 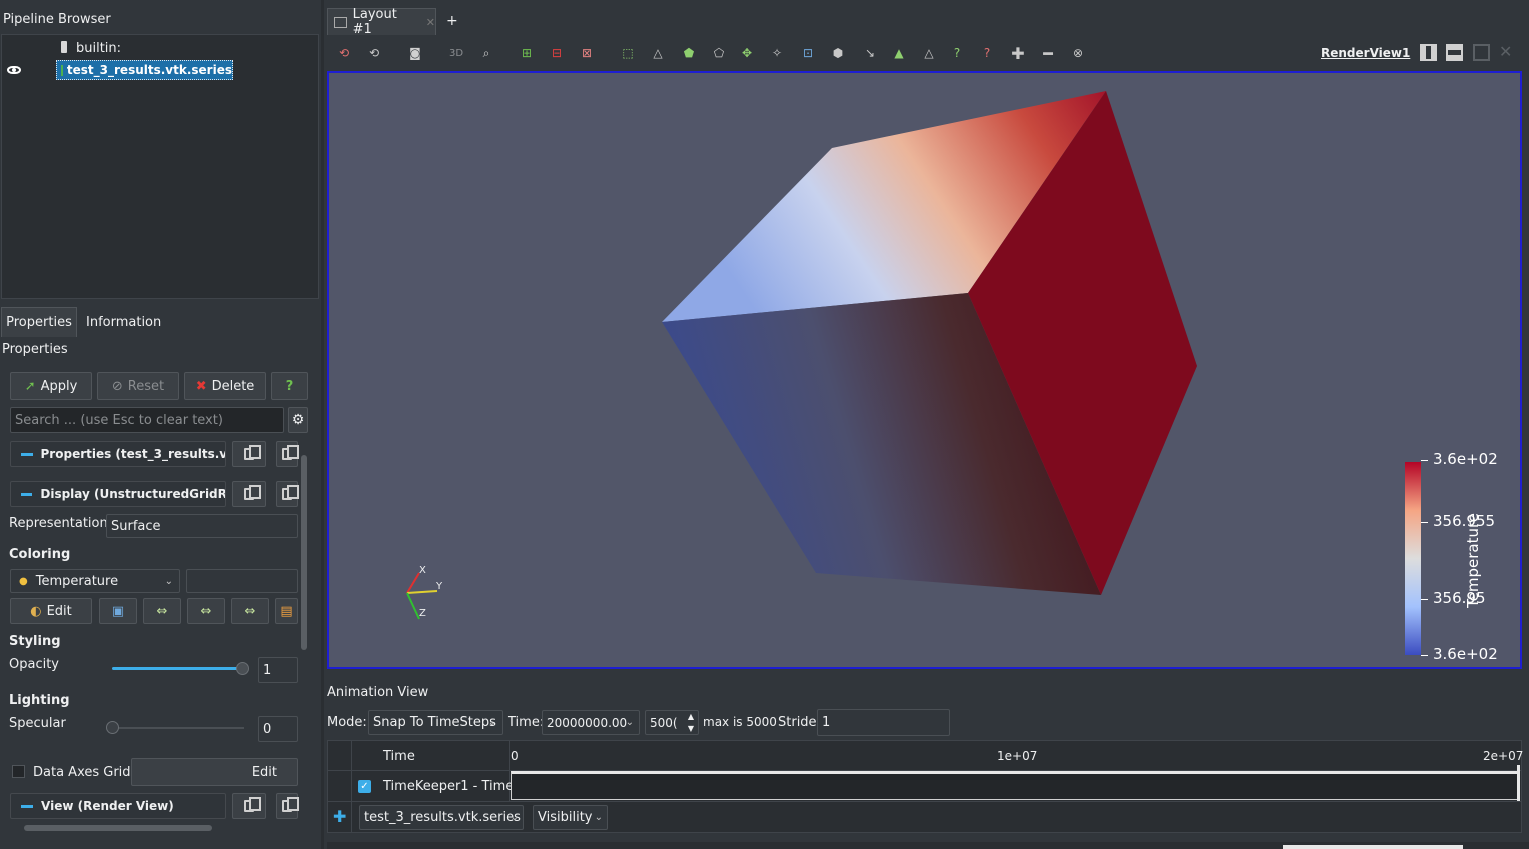 What do you see at coordinates (162, 611) in the screenshot?
I see `rescale-data-range-button: ⇔` at bounding box center [162, 611].